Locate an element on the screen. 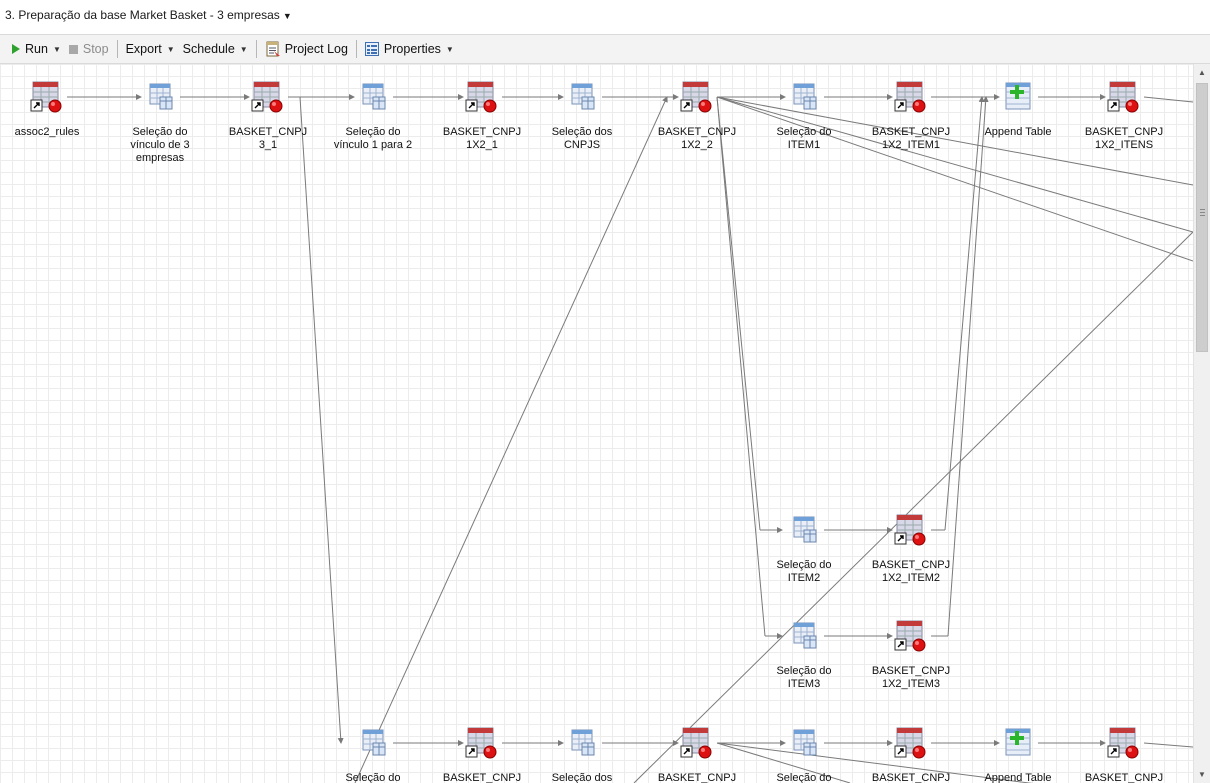 This screenshot has width=1210, height=783. flow-node-label: Seleção do is located at coordinates (373, 777).